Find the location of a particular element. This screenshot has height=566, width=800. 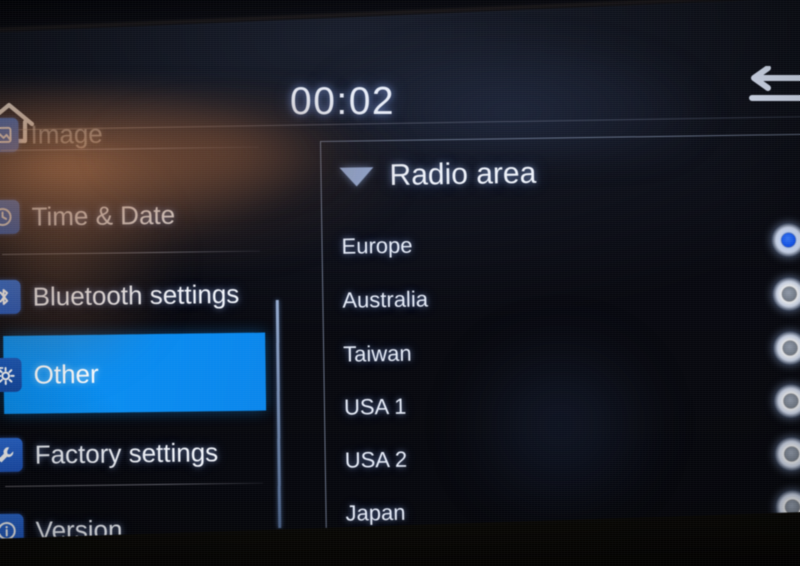

clock-icon is located at coordinates (10, 217).